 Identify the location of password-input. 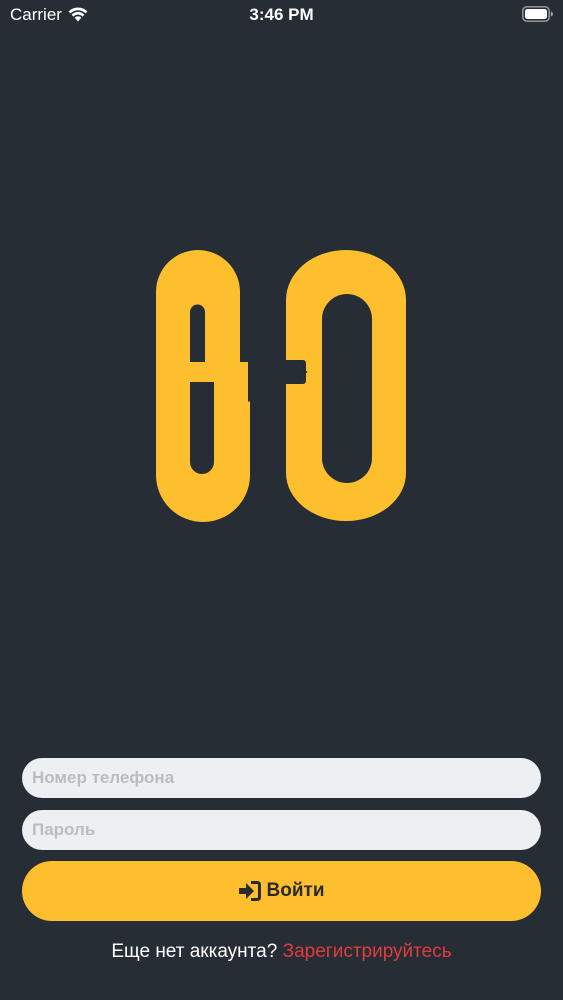
(281, 830).